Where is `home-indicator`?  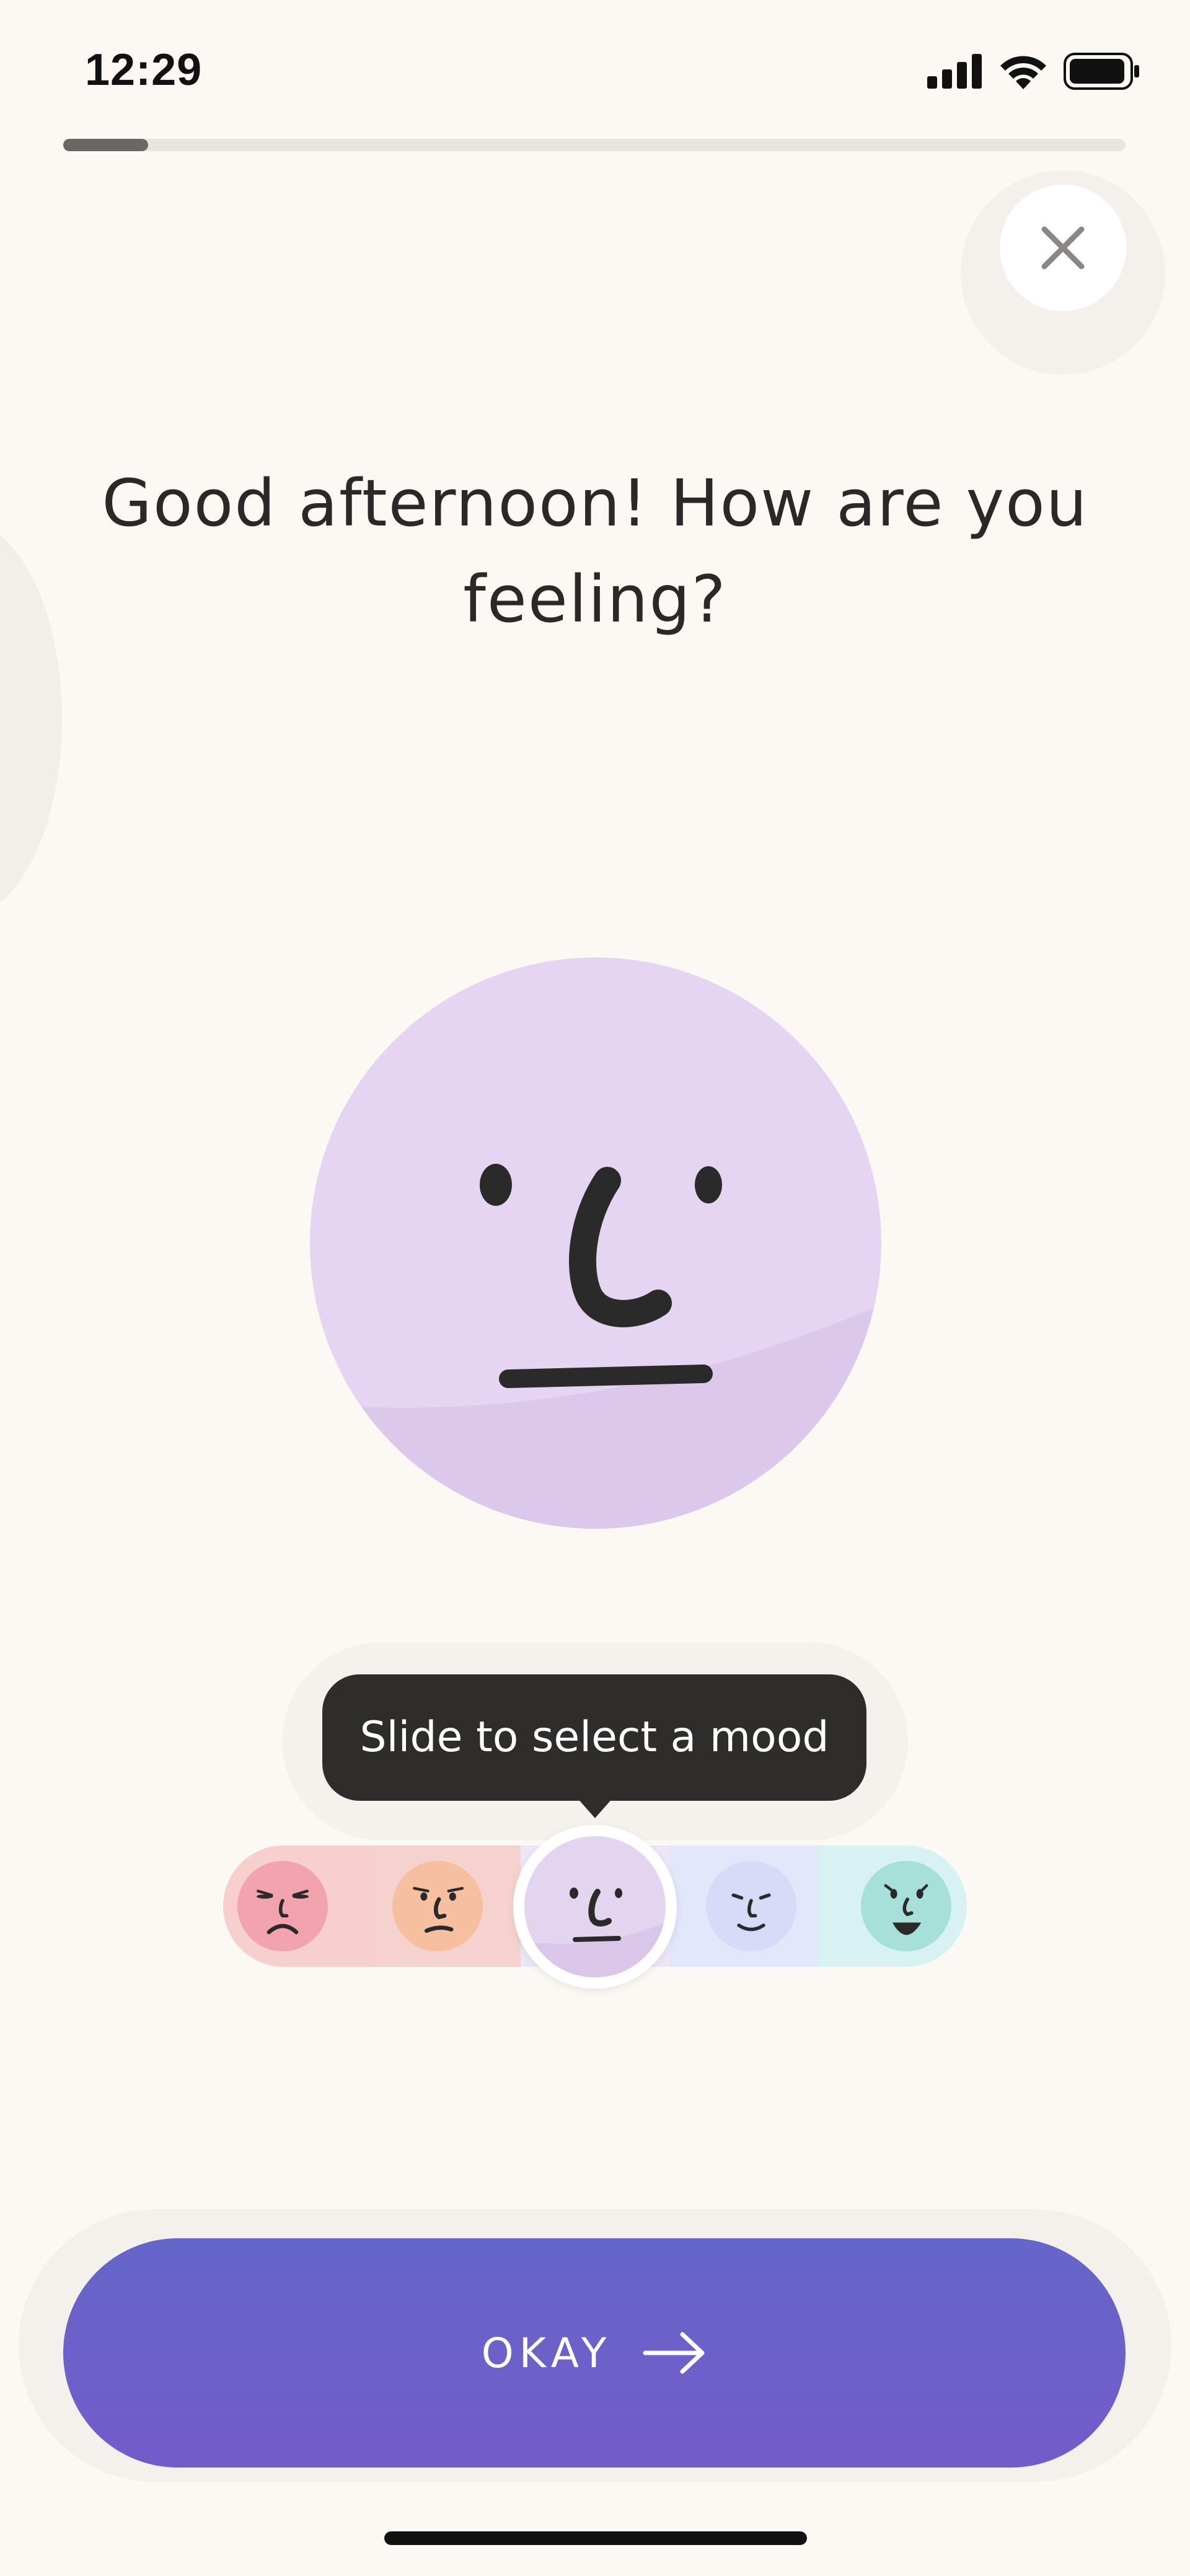
home-indicator is located at coordinates (595, 2538).